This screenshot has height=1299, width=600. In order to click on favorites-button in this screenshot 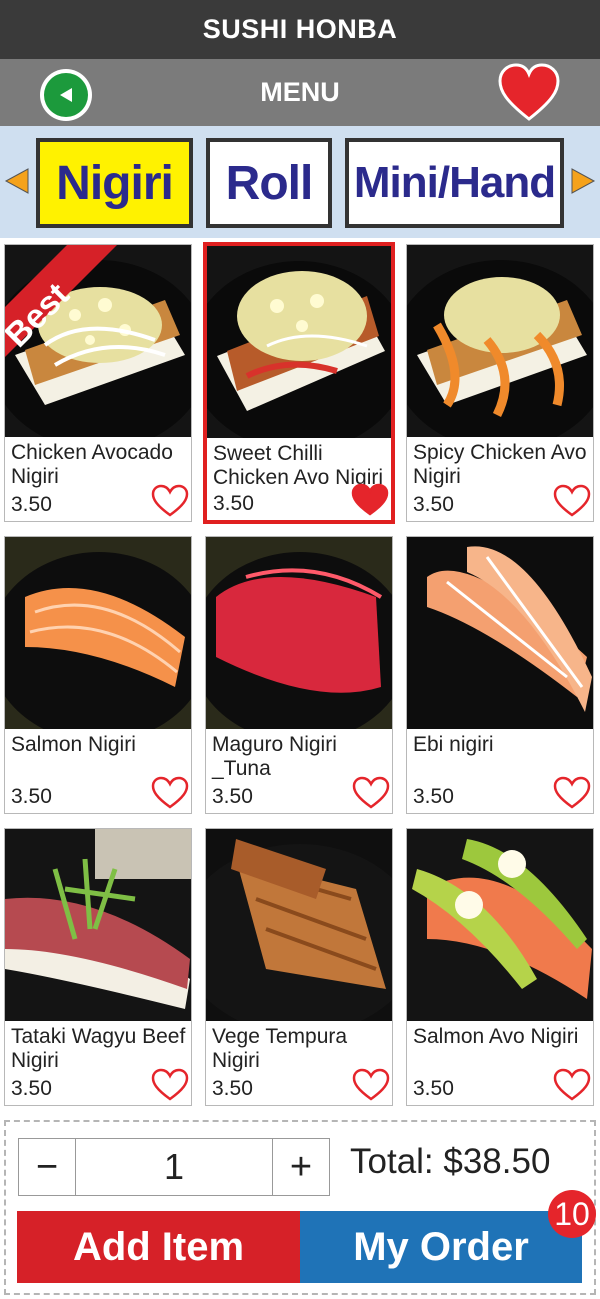, I will do `click(529, 93)`.